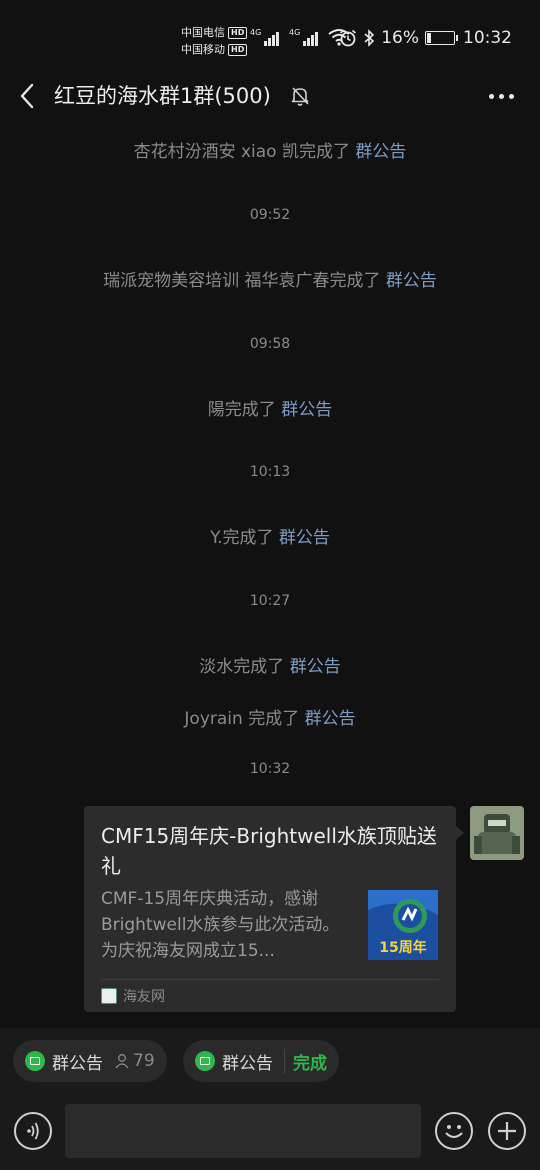 The width and height of the screenshot is (540, 1170). Describe the element at coordinates (501, 96) in the screenshot. I see `more-options-icon` at that location.